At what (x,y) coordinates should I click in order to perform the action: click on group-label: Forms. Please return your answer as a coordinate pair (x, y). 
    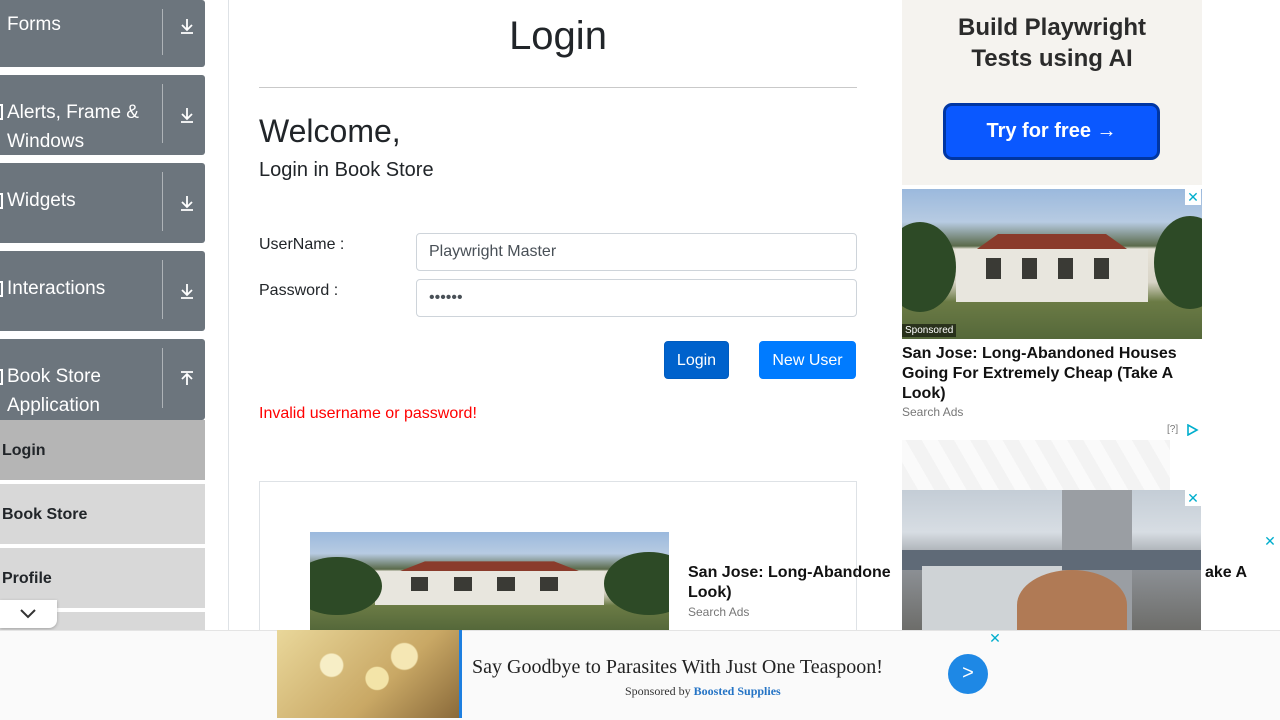
    Looking at the image, I should click on (34, 24).